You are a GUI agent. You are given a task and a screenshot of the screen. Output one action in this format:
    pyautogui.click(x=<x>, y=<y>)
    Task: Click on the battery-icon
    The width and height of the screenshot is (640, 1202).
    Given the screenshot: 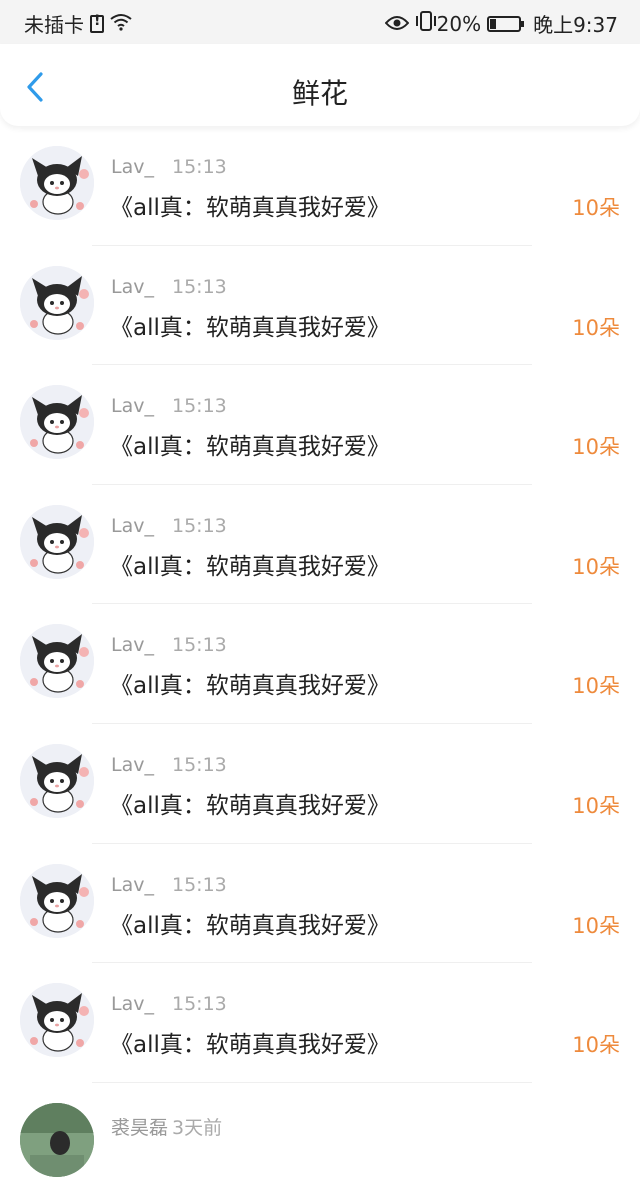 What is the action you would take?
    pyautogui.click(x=506, y=23)
    